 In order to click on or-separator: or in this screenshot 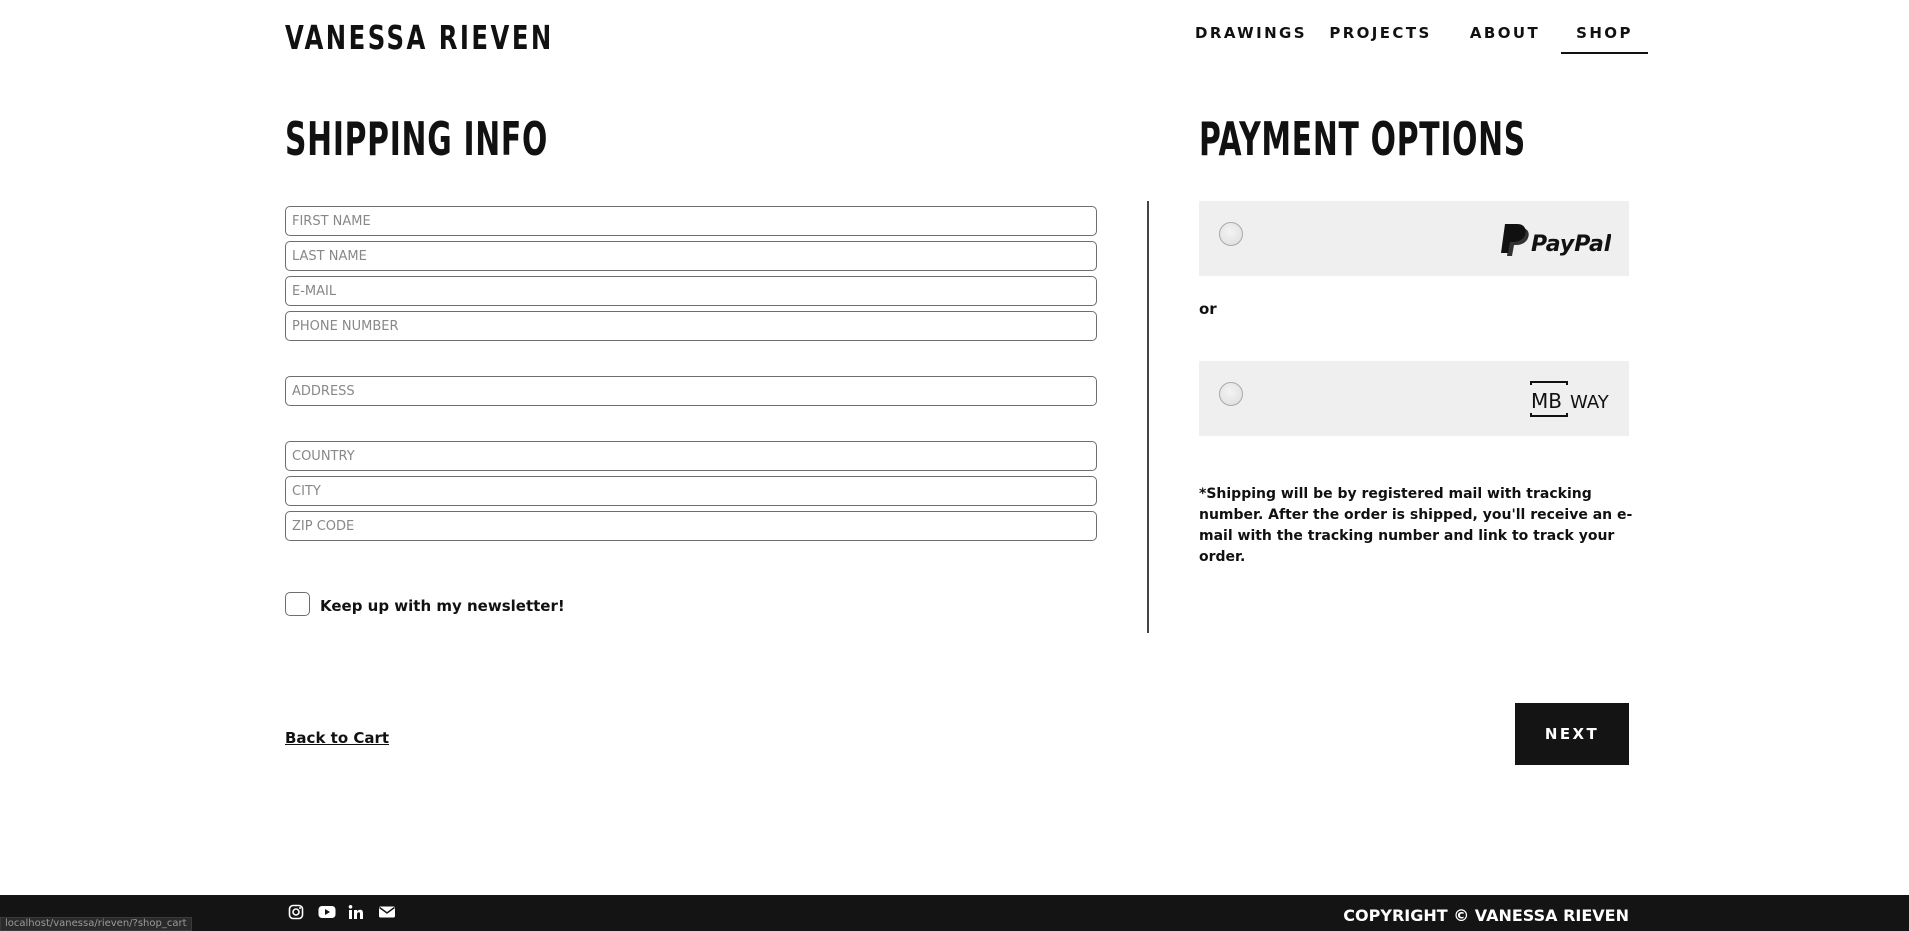, I will do `click(1208, 309)`.